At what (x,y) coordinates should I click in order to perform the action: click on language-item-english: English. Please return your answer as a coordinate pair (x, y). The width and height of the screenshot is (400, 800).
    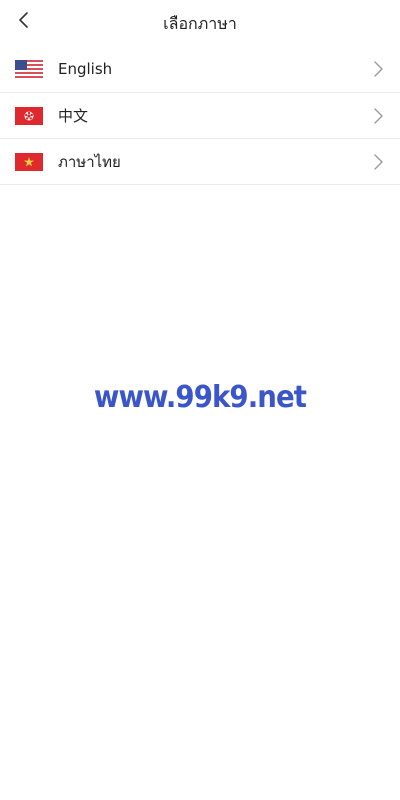
    Looking at the image, I should click on (200, 69).